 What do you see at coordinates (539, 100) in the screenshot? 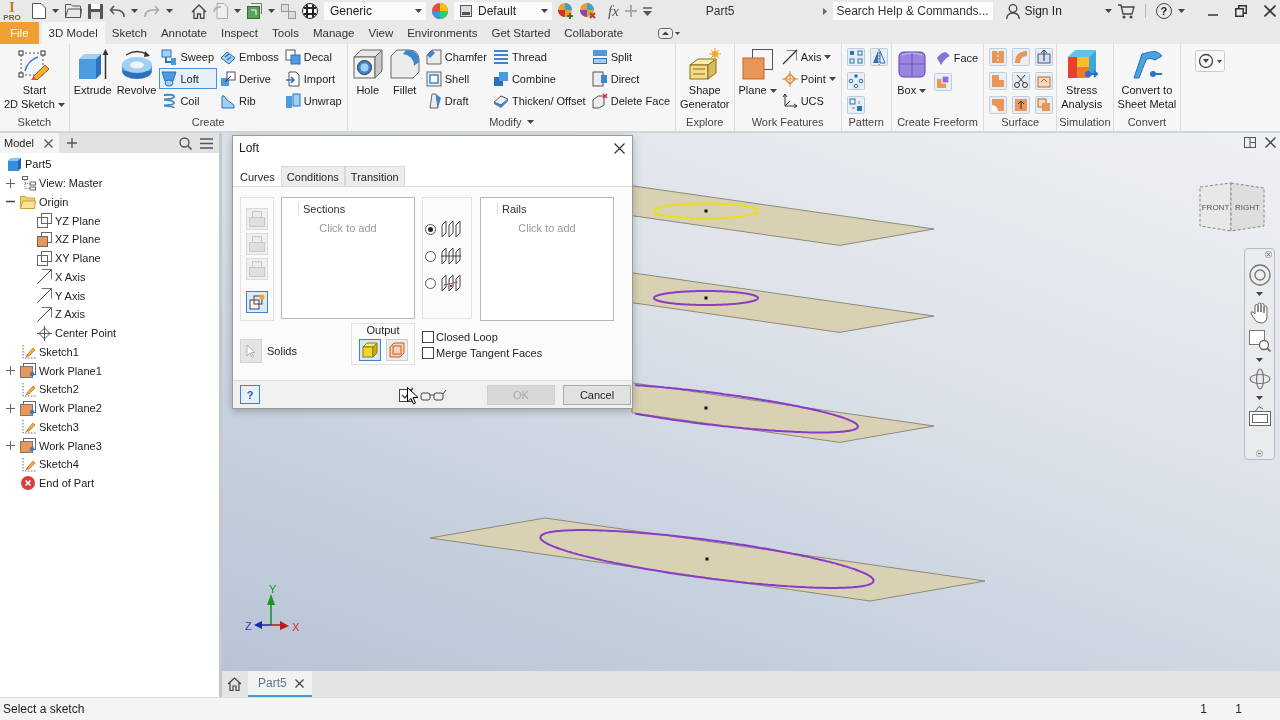
I see `ribbon-button: Thicken/ Offset` at bounding box center [539, 100].